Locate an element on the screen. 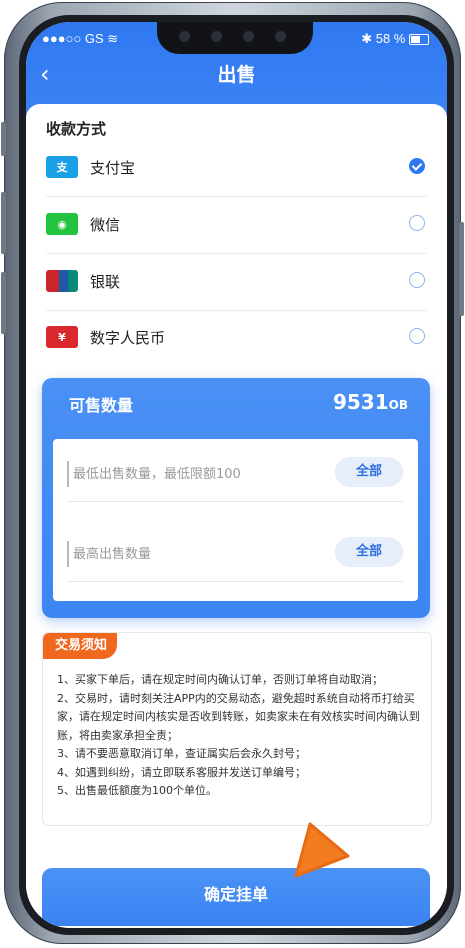  wechat-icon: ◉ is located at coordinates (62, 224).